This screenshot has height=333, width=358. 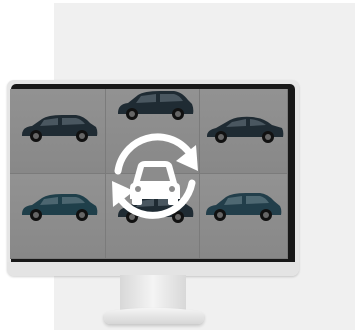 What do you see at coordinates (153, 293) in the screenshot?
I see `monitor-stand-neck` at bounding box center [153, 293].